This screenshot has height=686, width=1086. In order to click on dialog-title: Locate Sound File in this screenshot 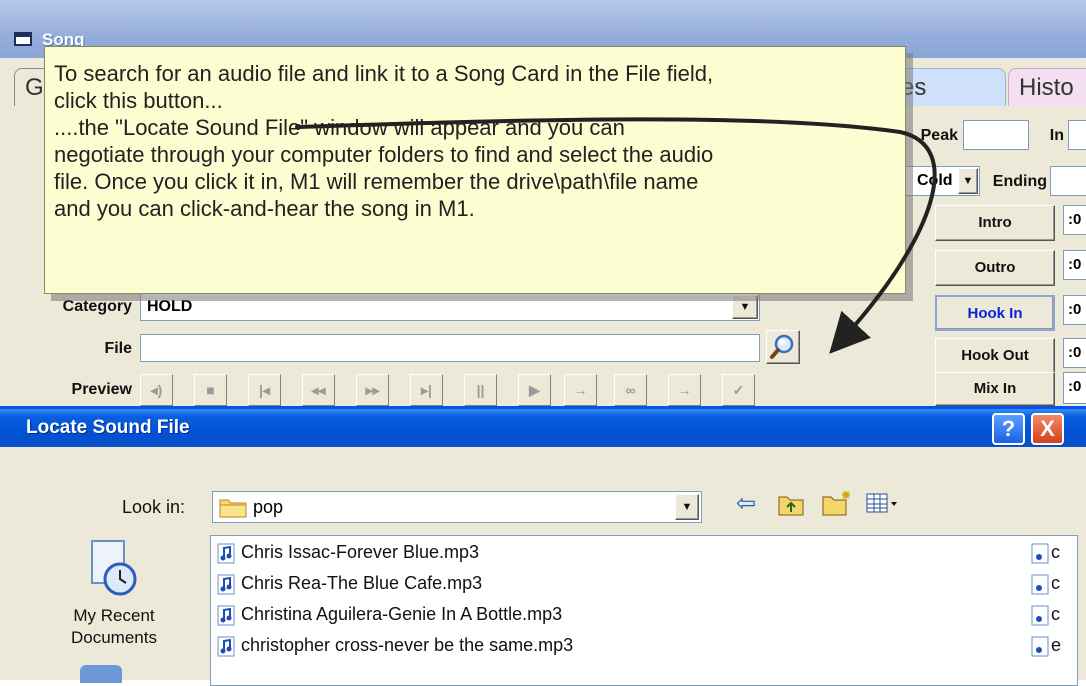, I will do `click(108, 427)`.